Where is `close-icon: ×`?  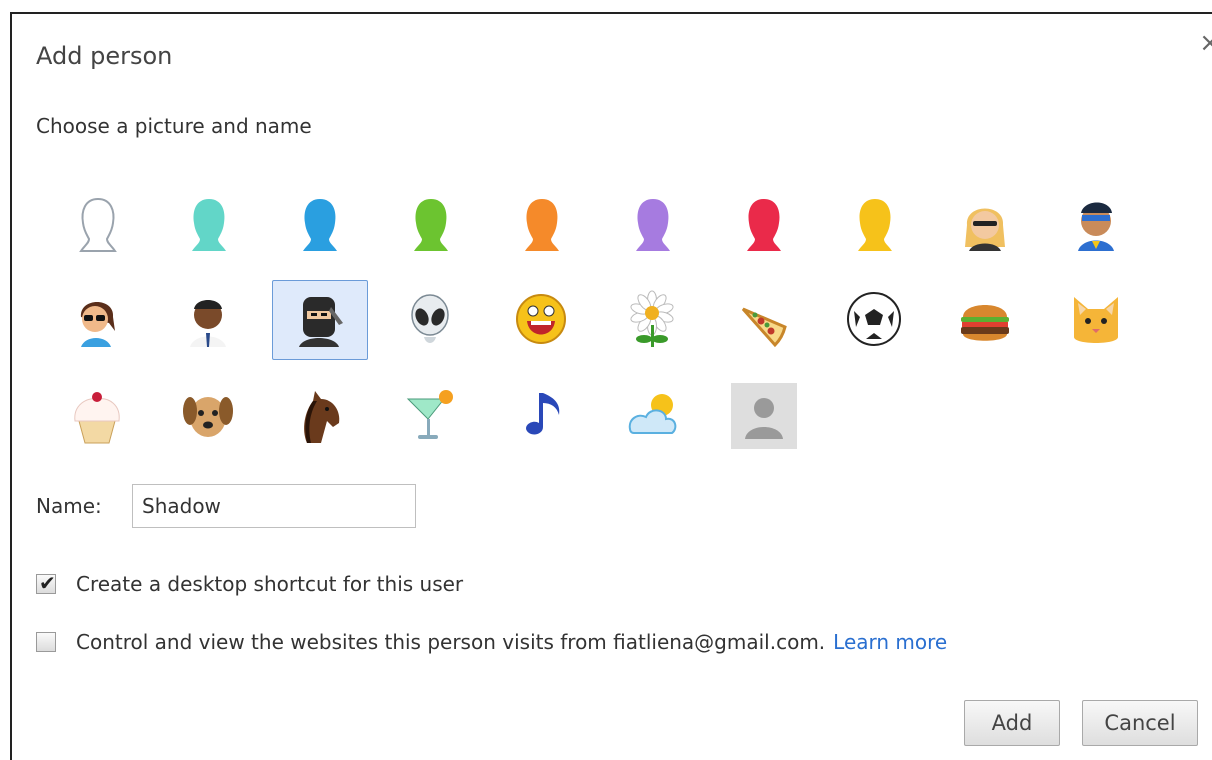
close-icon: × is located at coordinates (1204, 44).